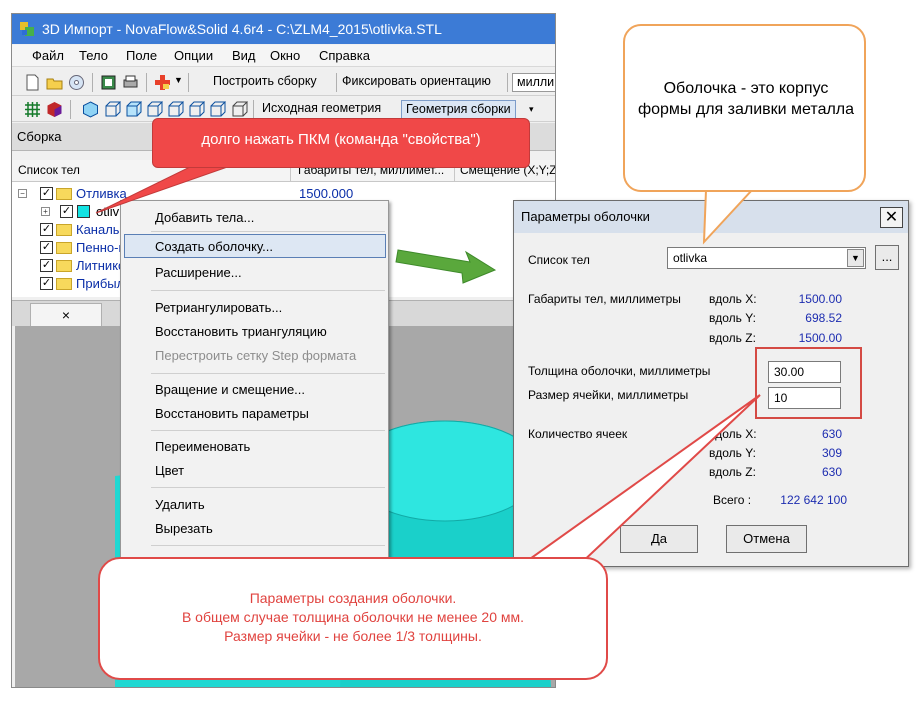  What do you see at coordinates (446, 266) in the screenshot?
I see `green-arrow-icon` at bounding box center [446, 266].